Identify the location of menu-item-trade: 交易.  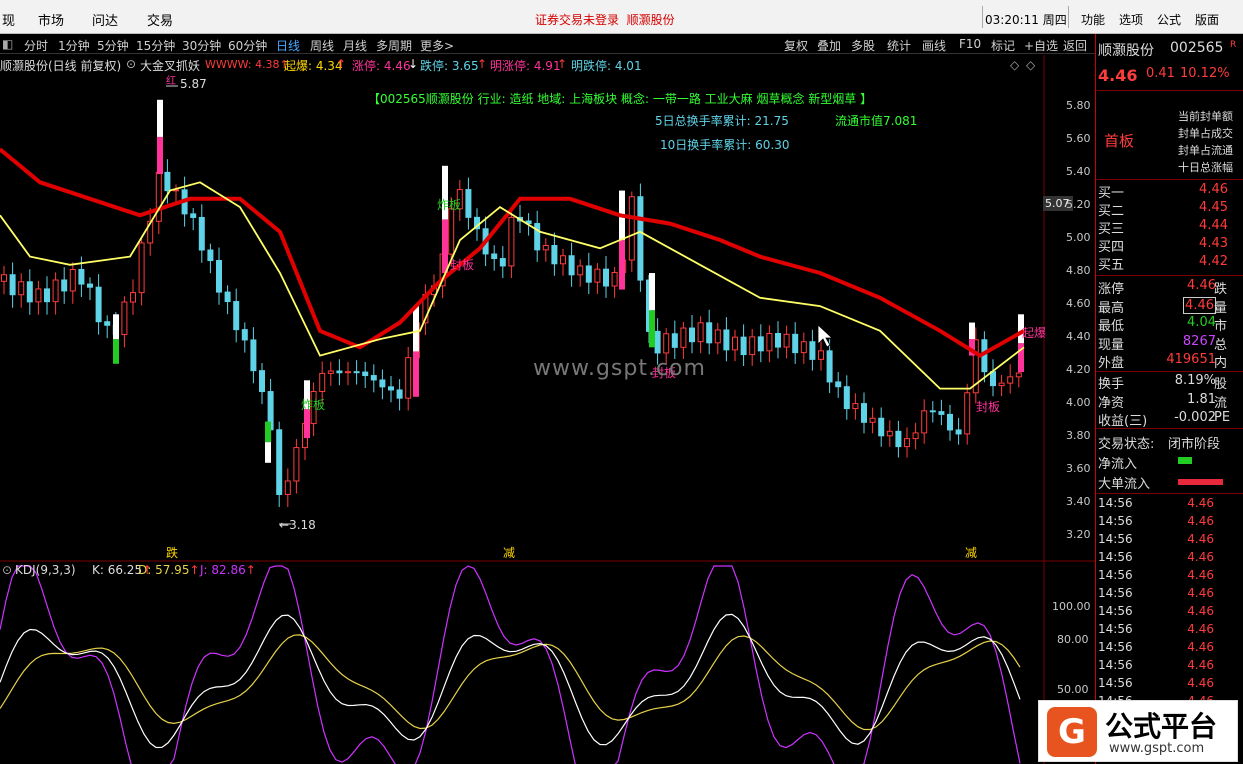
(160, 19).